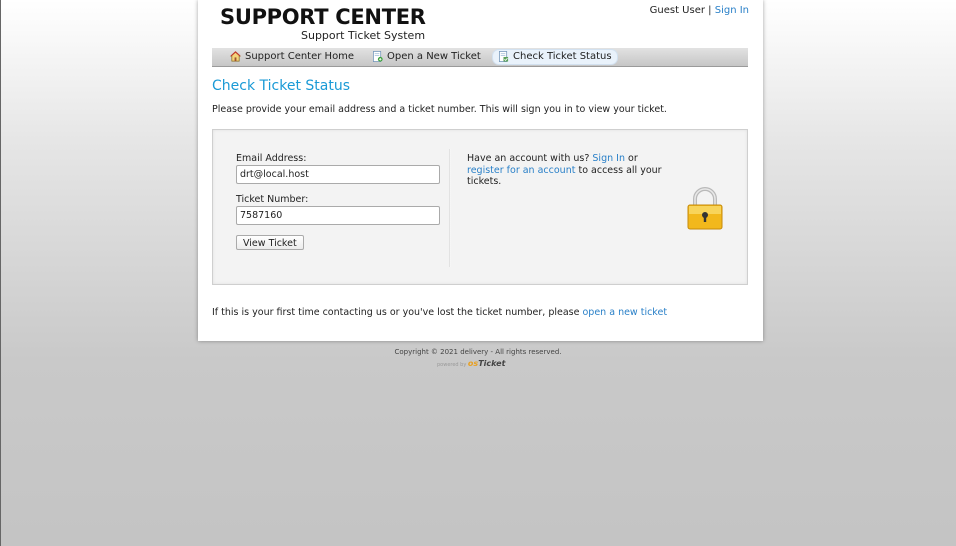 This screenshot has width=956, height=546. Describe the element at coordinates (235, 56) in the screenshot. I see `home-icon` at that location.